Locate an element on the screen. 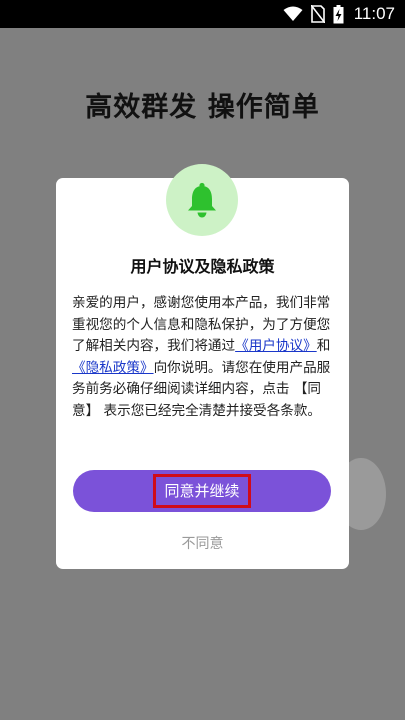  page-headline: 高效群发 操作简单 is located at coordinates (202, 107).